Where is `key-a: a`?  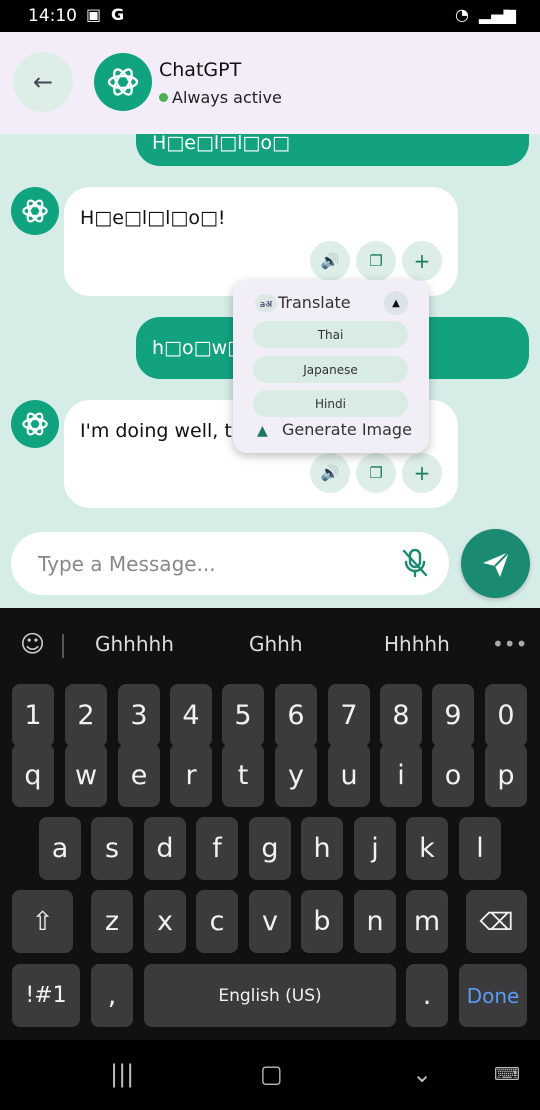 key-a: a is located at coordinates (60, 848).